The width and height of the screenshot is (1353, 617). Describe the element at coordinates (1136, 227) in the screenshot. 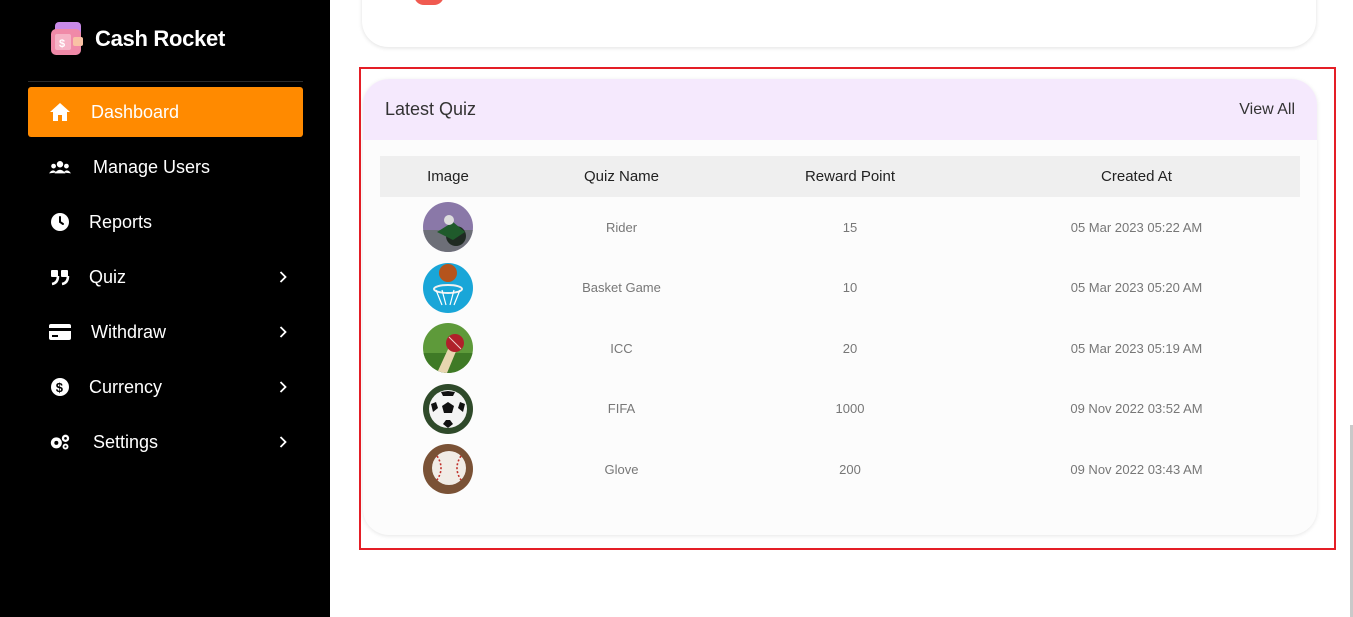

I see `created-at: 05 Mar 2023 05:22 AM` at that location.